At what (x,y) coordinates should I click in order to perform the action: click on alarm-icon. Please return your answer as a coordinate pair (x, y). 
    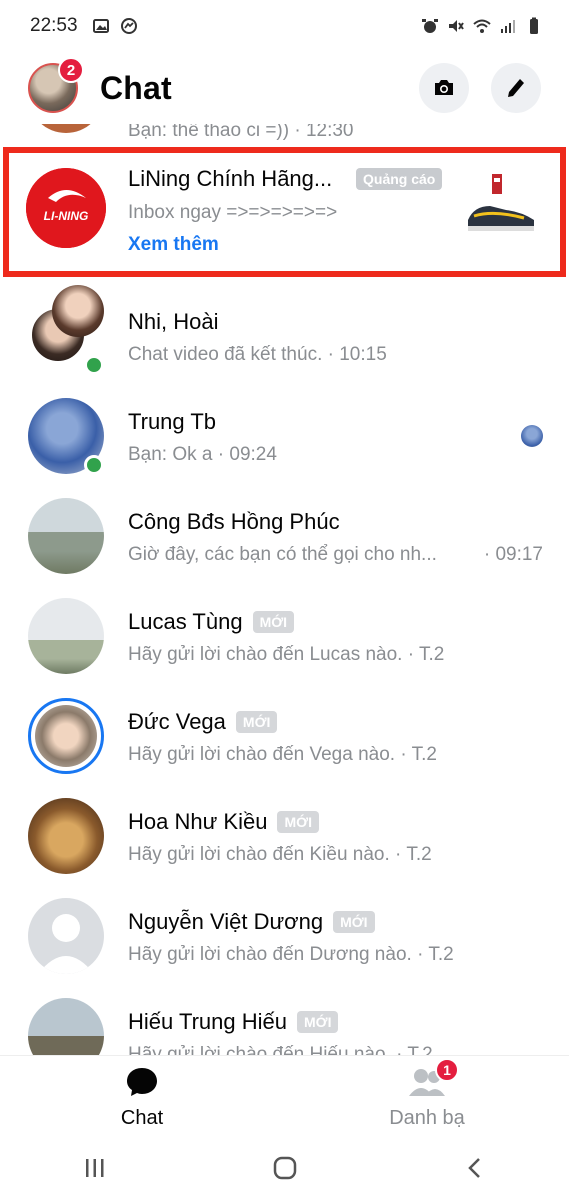
    Looking at the image, I should click on (430, 26).